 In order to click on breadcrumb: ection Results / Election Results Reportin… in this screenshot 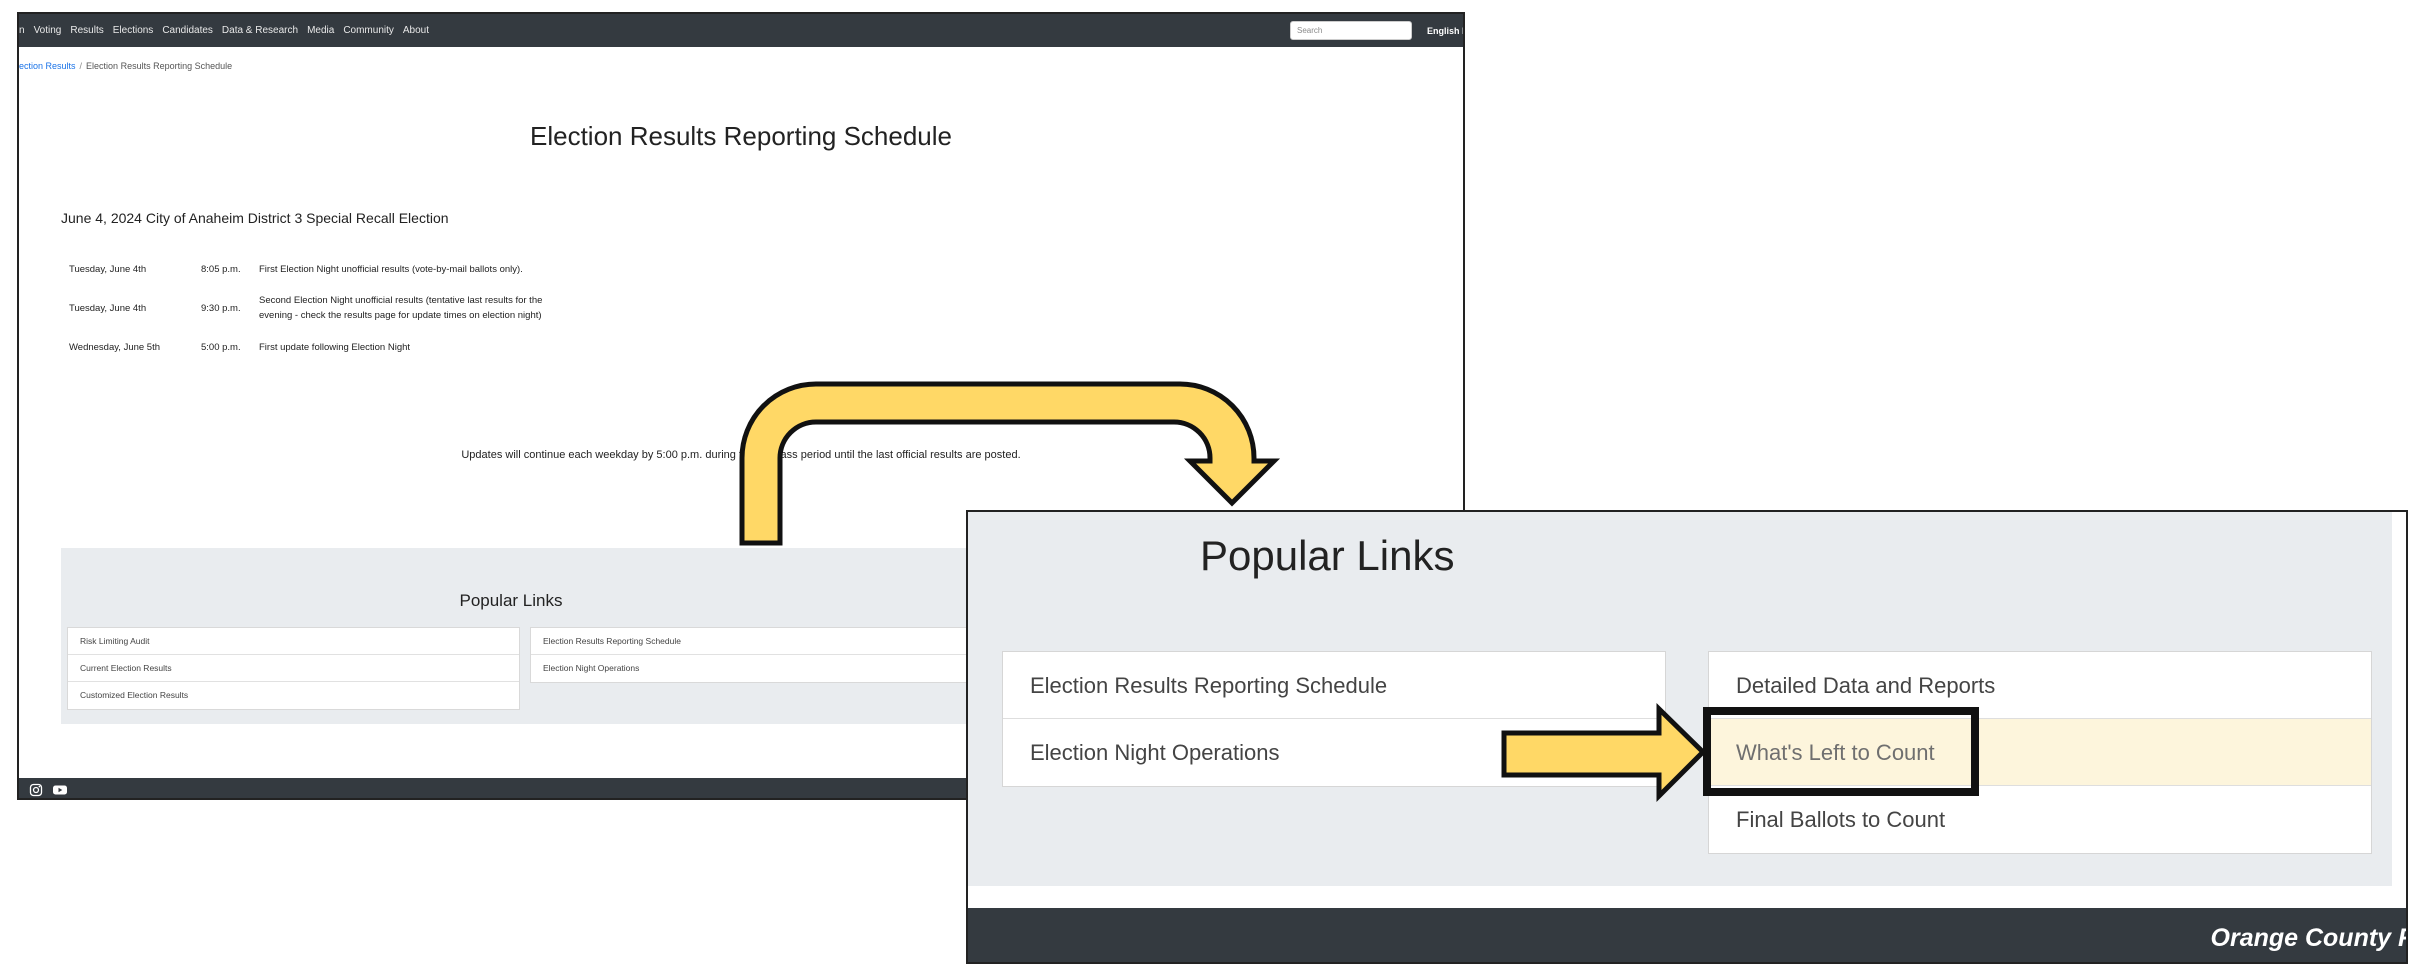, I will do `click(125, 66)`.